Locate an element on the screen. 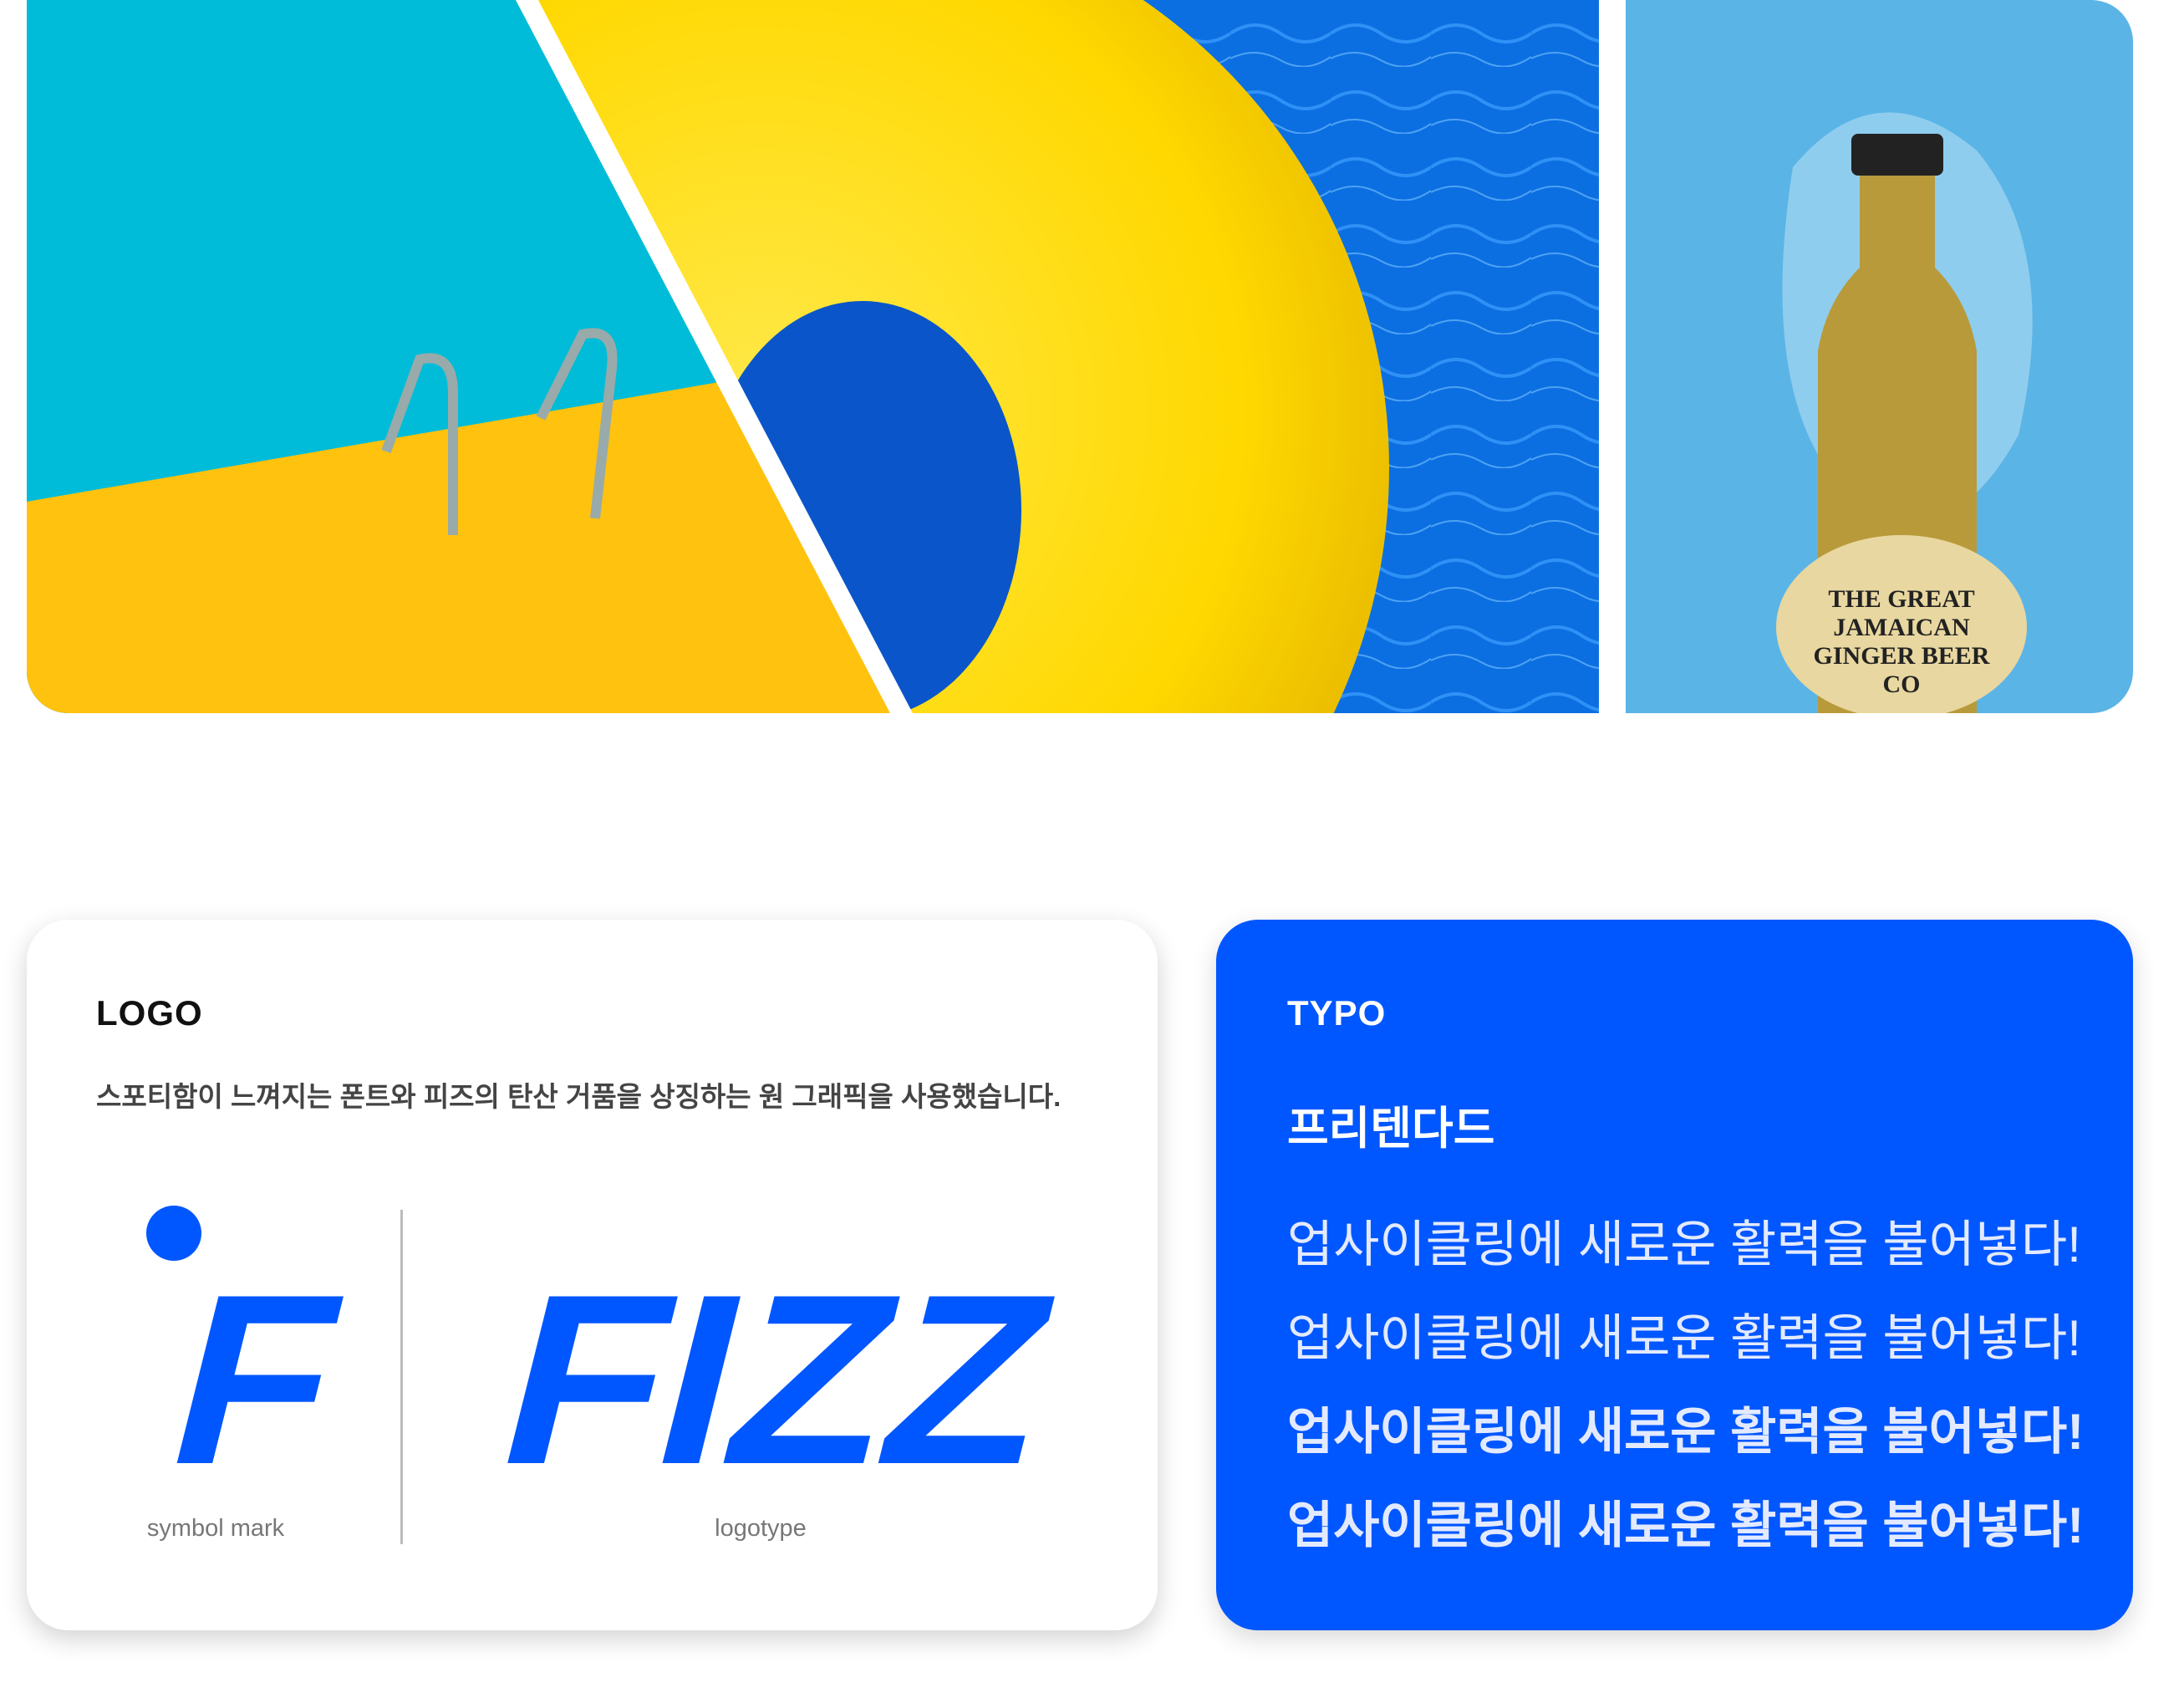  symbol-mark-letter: F is located at coordinates (257, 1379).